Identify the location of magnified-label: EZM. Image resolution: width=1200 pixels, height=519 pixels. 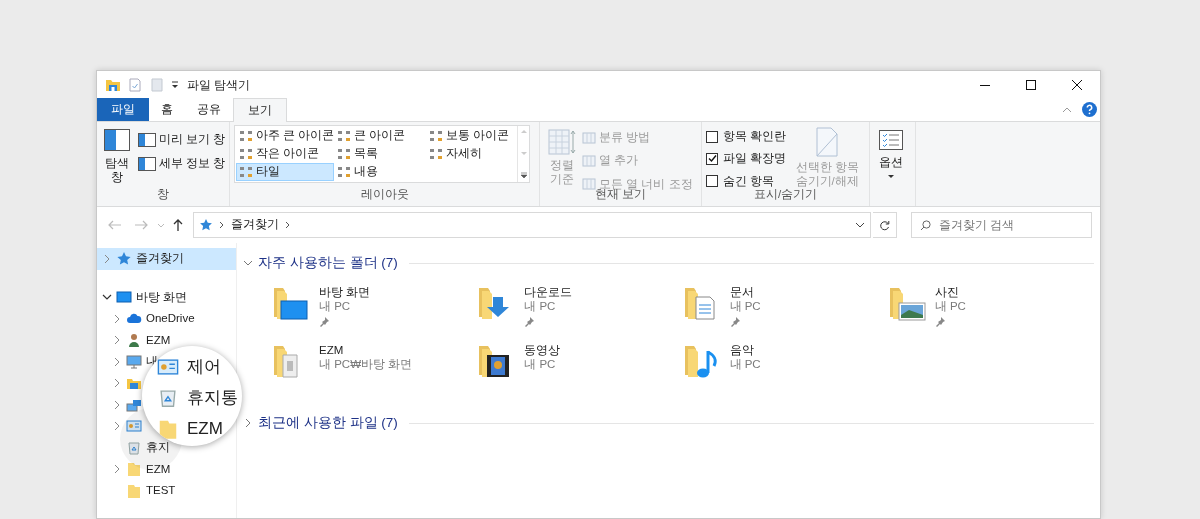
(205, 428).